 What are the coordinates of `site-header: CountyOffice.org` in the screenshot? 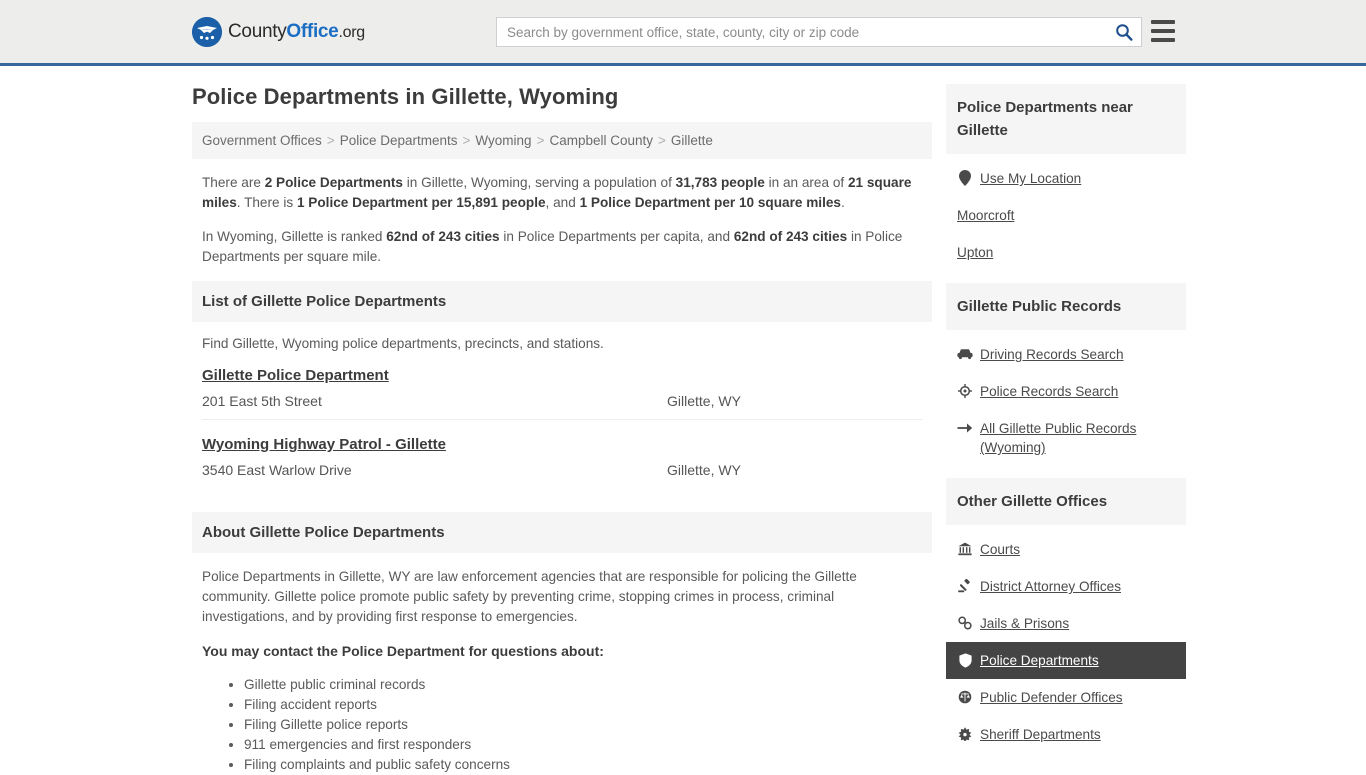 It's located at (683, 33).